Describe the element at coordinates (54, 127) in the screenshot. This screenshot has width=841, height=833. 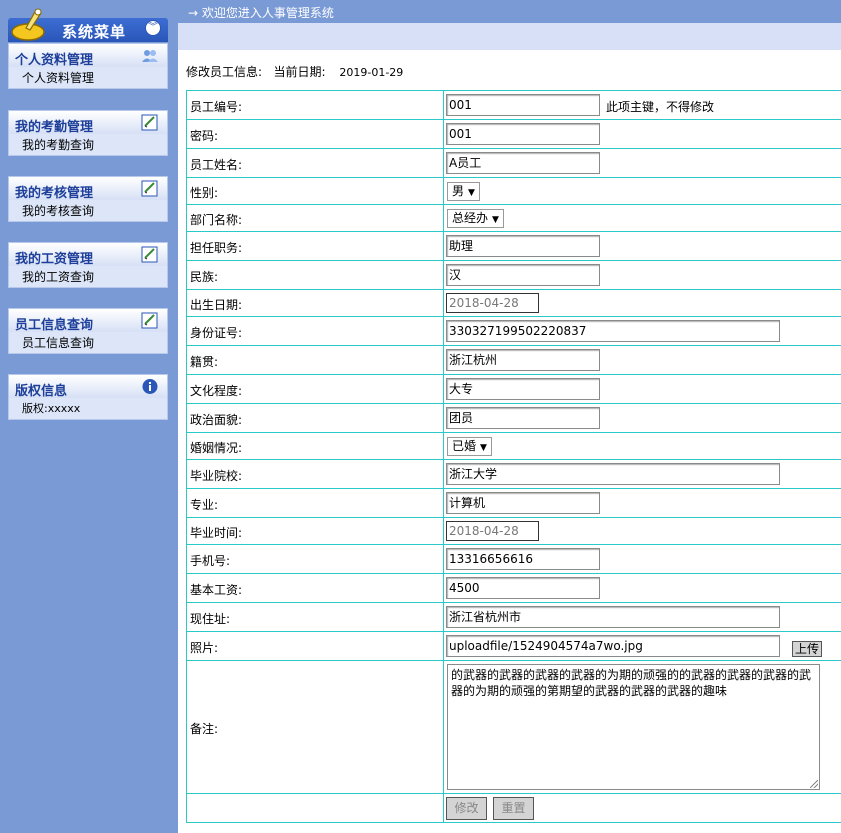
I see `group-title: 我的考勤管理` at that location.